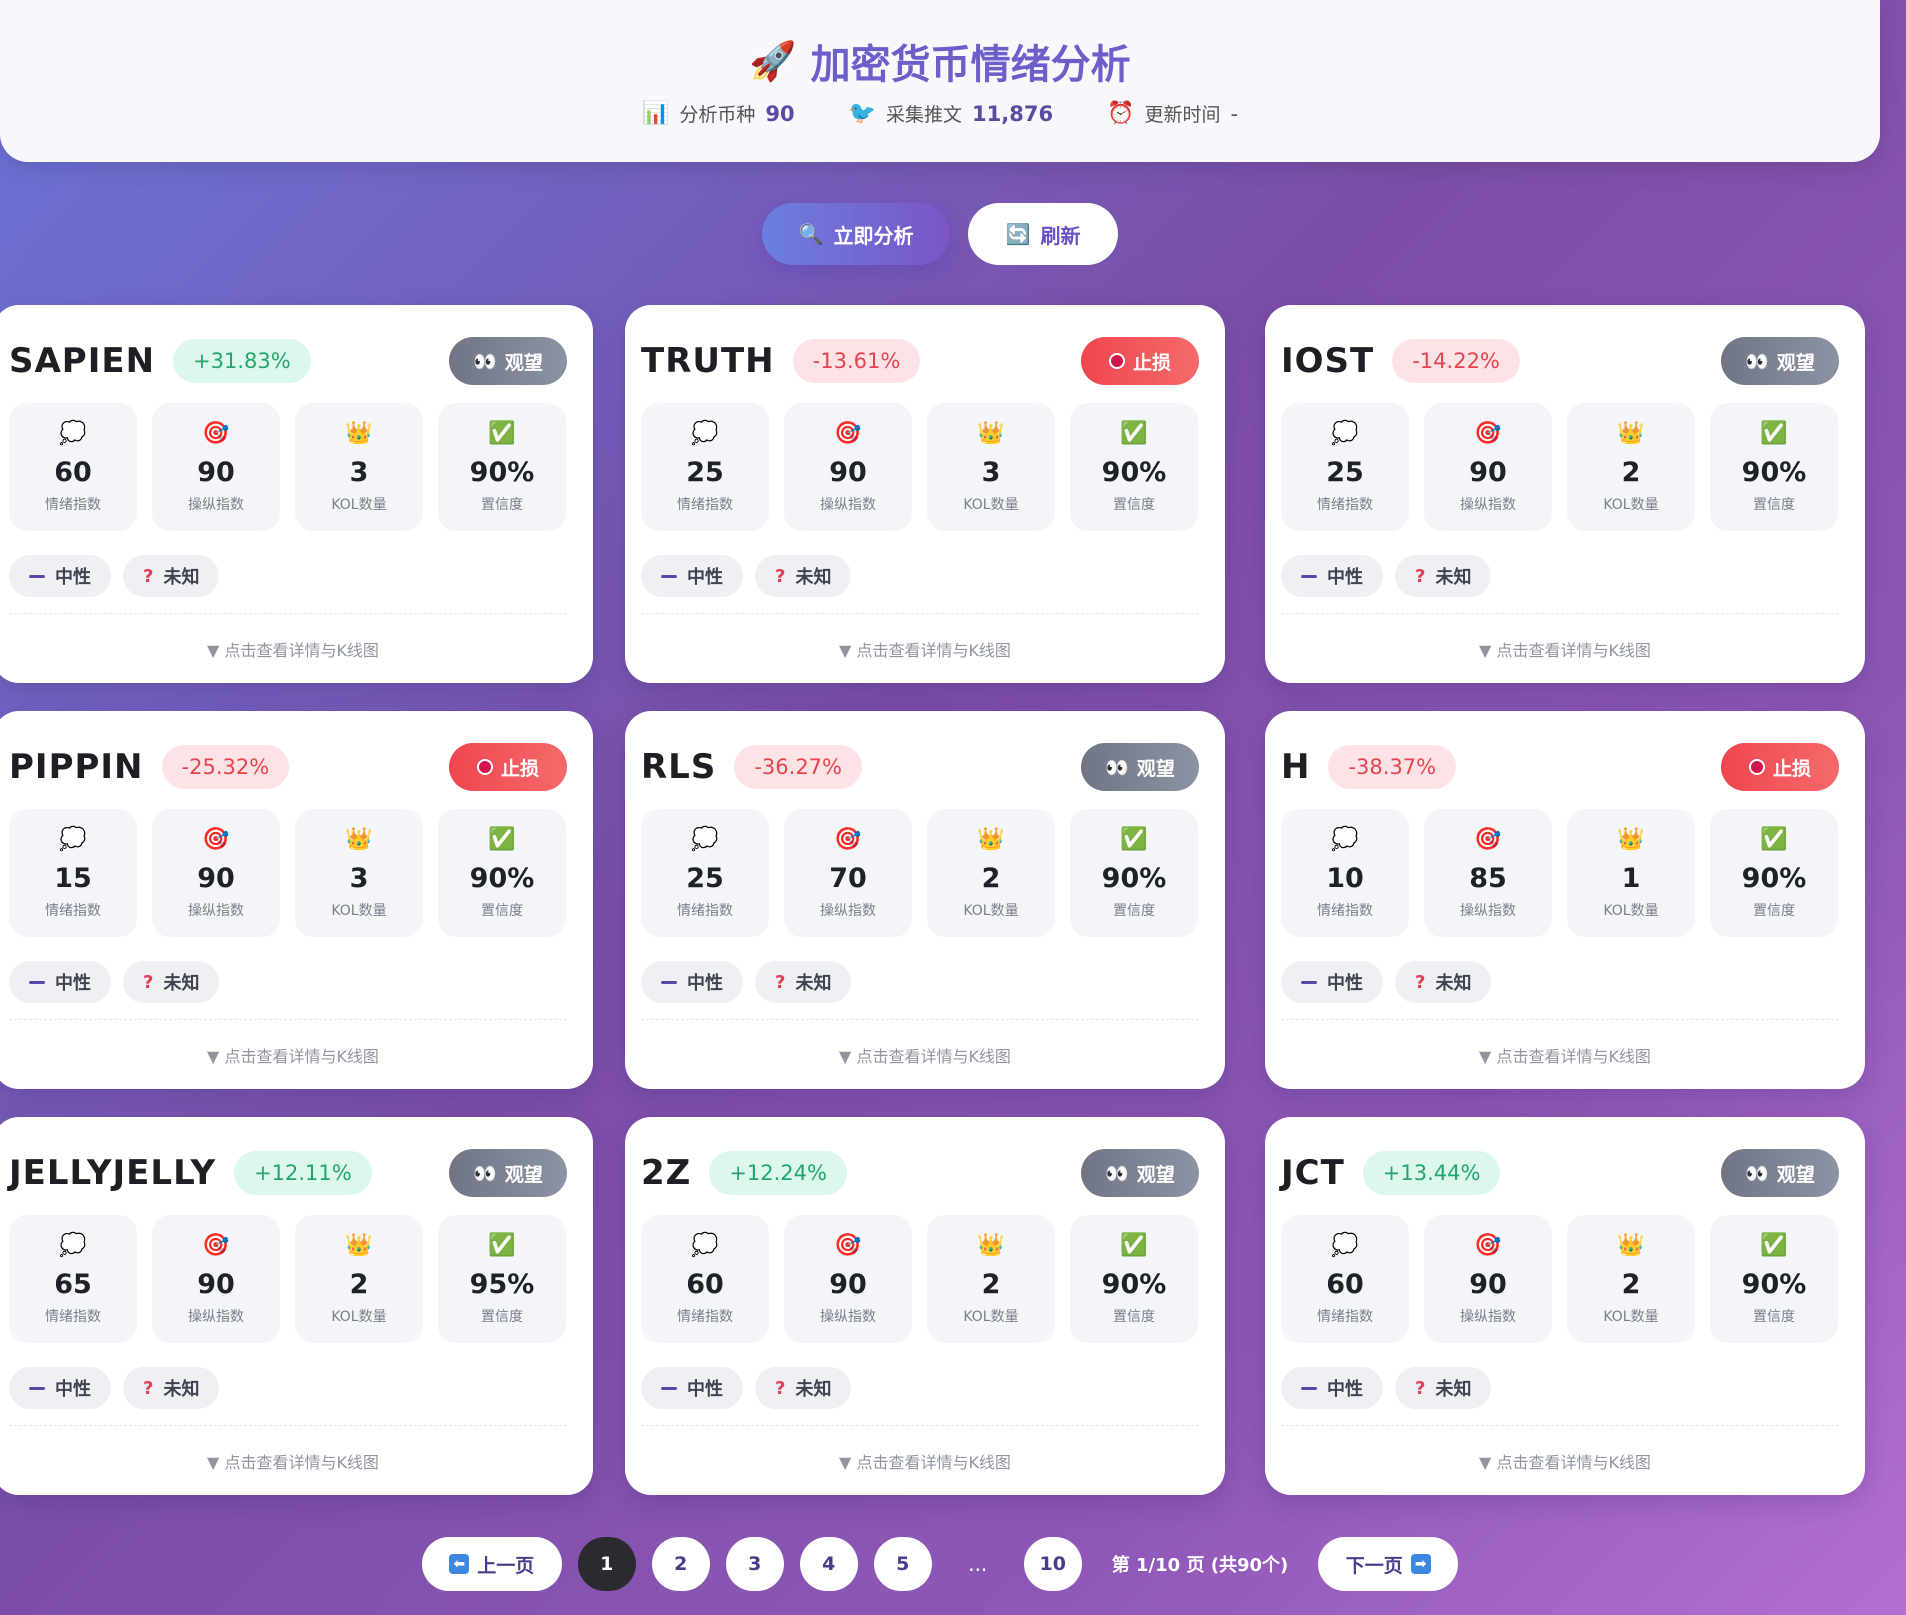  What do you see at coordinates (606, 1564) in the screenshot?
I see `page-button-1: 1` at bounding box center [606, 1564].